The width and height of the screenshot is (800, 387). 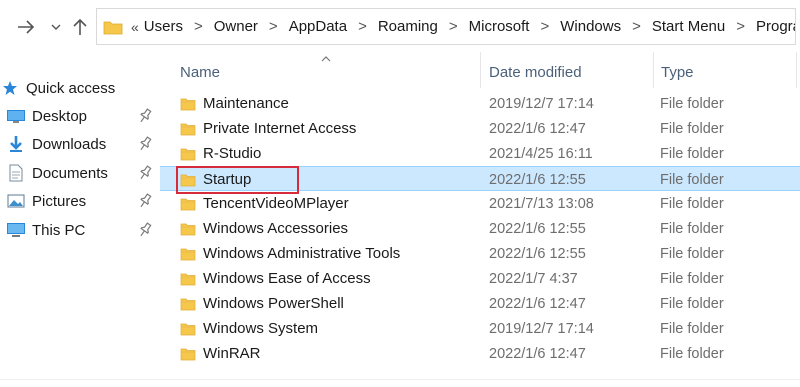 What do you see at coordinates (318, 26) in the screenshot?
I see `breadcrumb-item: AppData` at bounding box center [318, 26].